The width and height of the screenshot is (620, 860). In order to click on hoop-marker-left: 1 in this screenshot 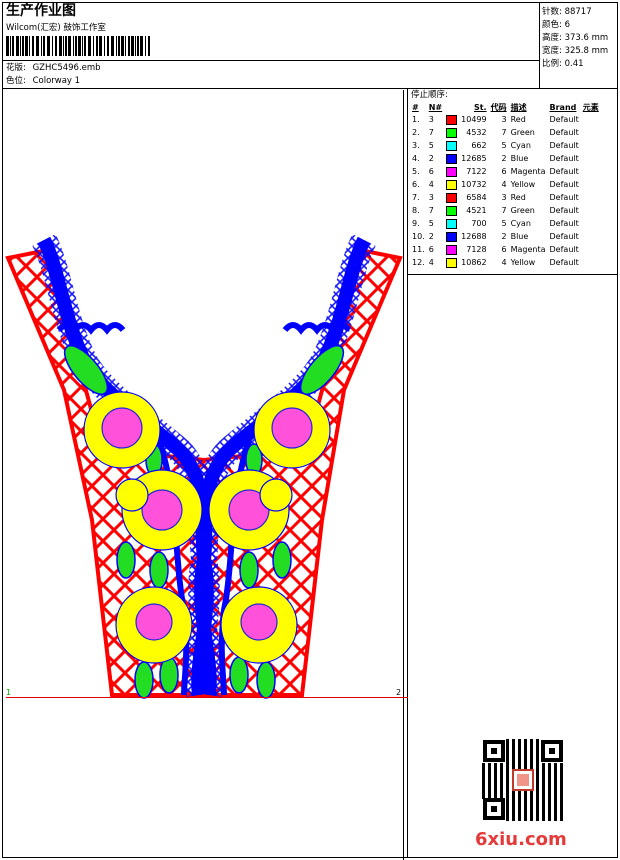, I will do `click(9, 692)`.